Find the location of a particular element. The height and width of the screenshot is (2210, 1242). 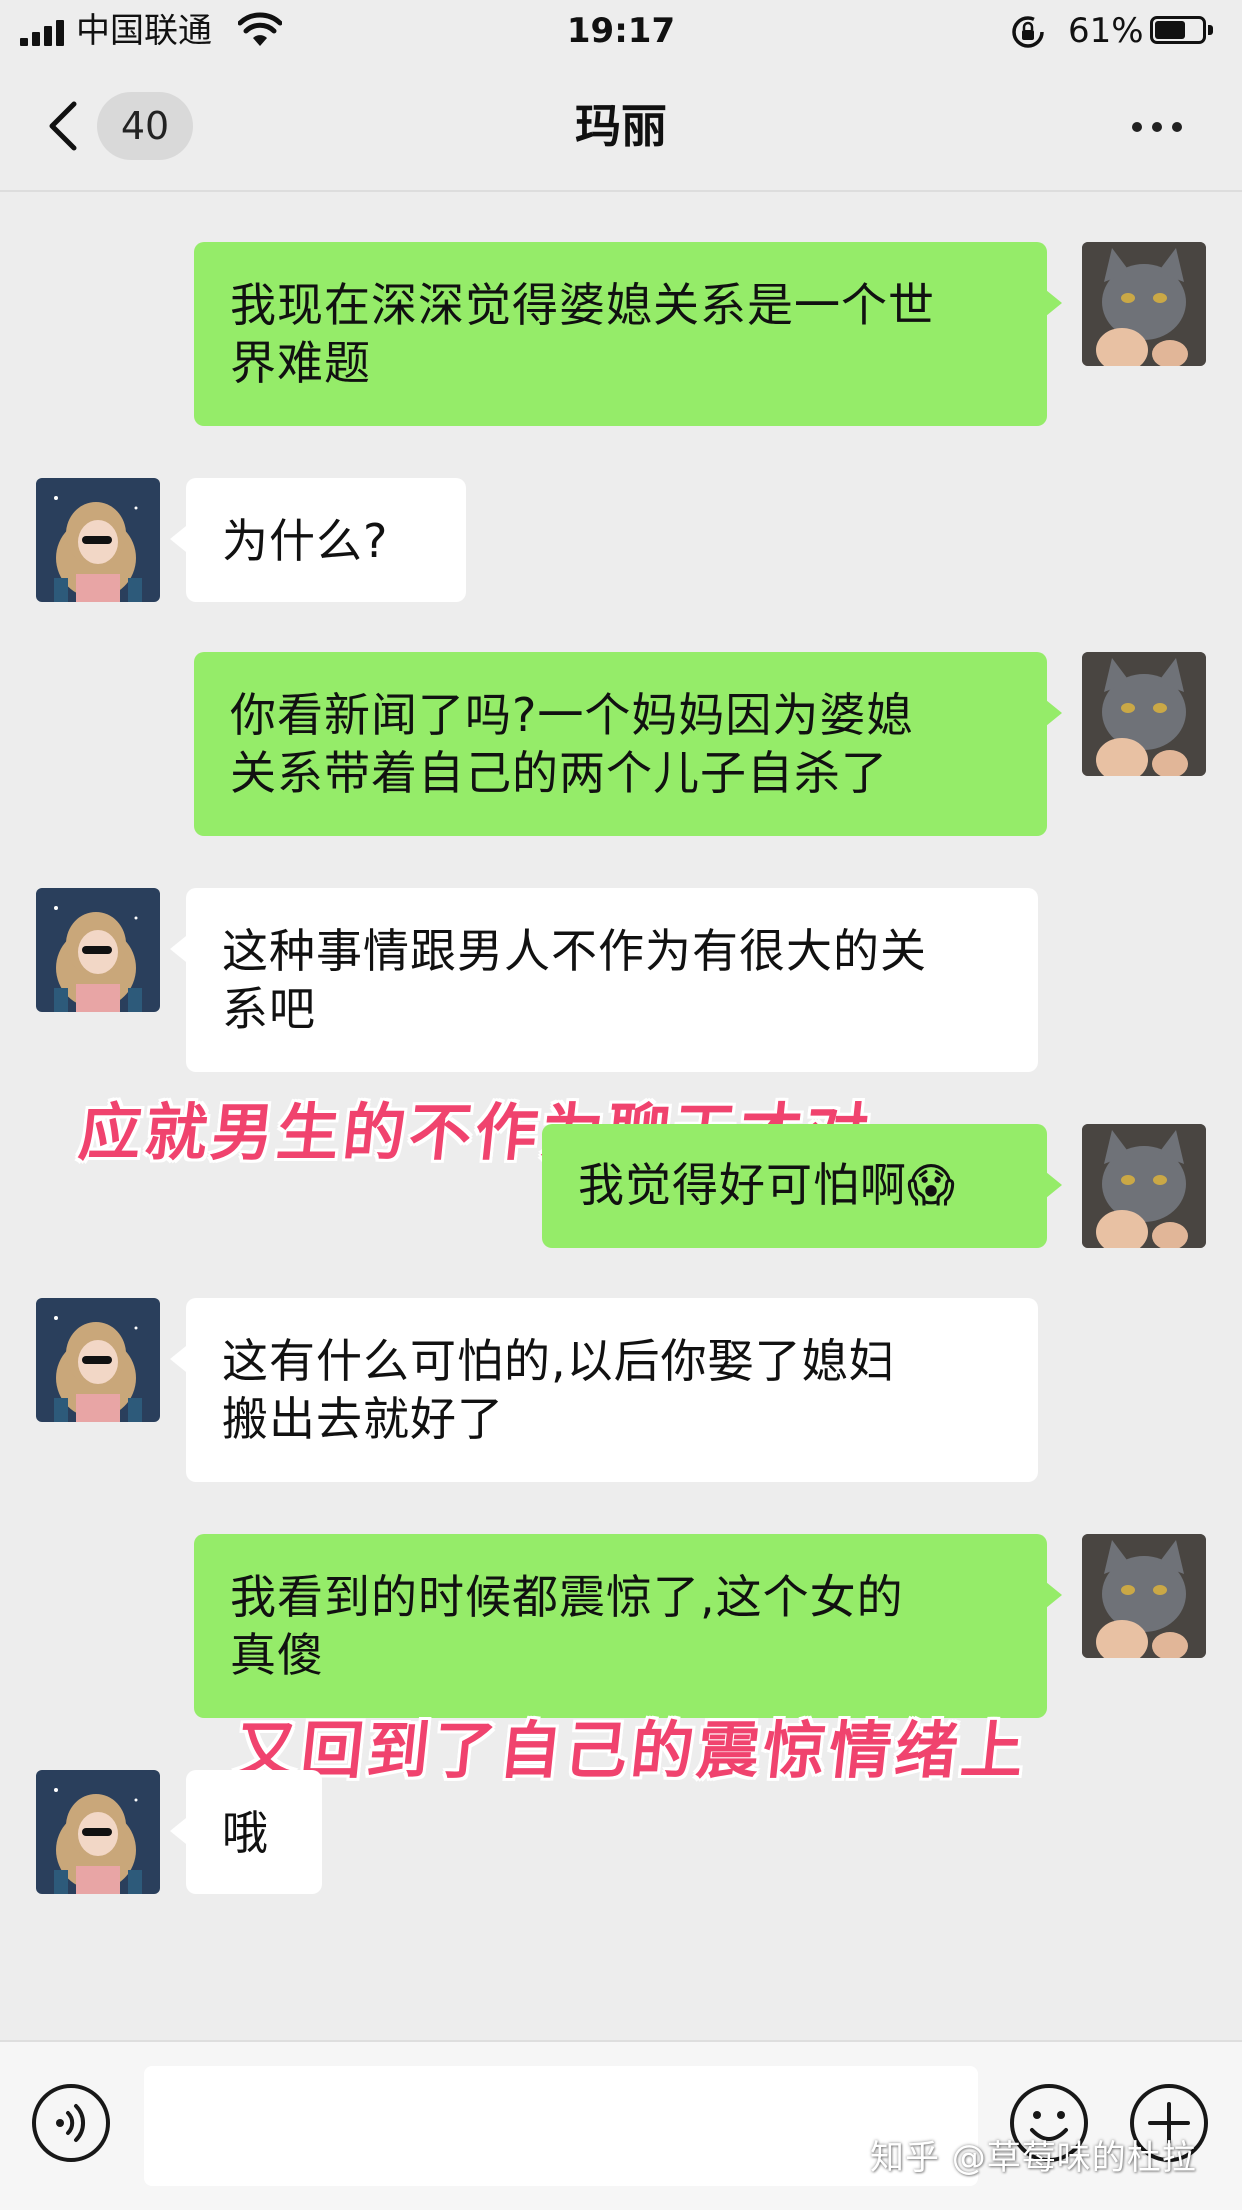

message-line: 我觉得好可怕啊😱 is located at coordinates (767, 1185).